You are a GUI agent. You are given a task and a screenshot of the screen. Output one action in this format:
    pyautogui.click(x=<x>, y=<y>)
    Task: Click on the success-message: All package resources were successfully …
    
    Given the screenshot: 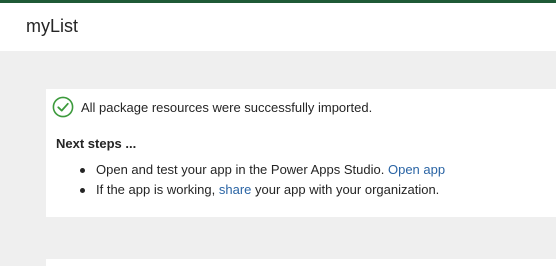 What is the action you would take?
    pyautogui.click(x=227, y=107)
    